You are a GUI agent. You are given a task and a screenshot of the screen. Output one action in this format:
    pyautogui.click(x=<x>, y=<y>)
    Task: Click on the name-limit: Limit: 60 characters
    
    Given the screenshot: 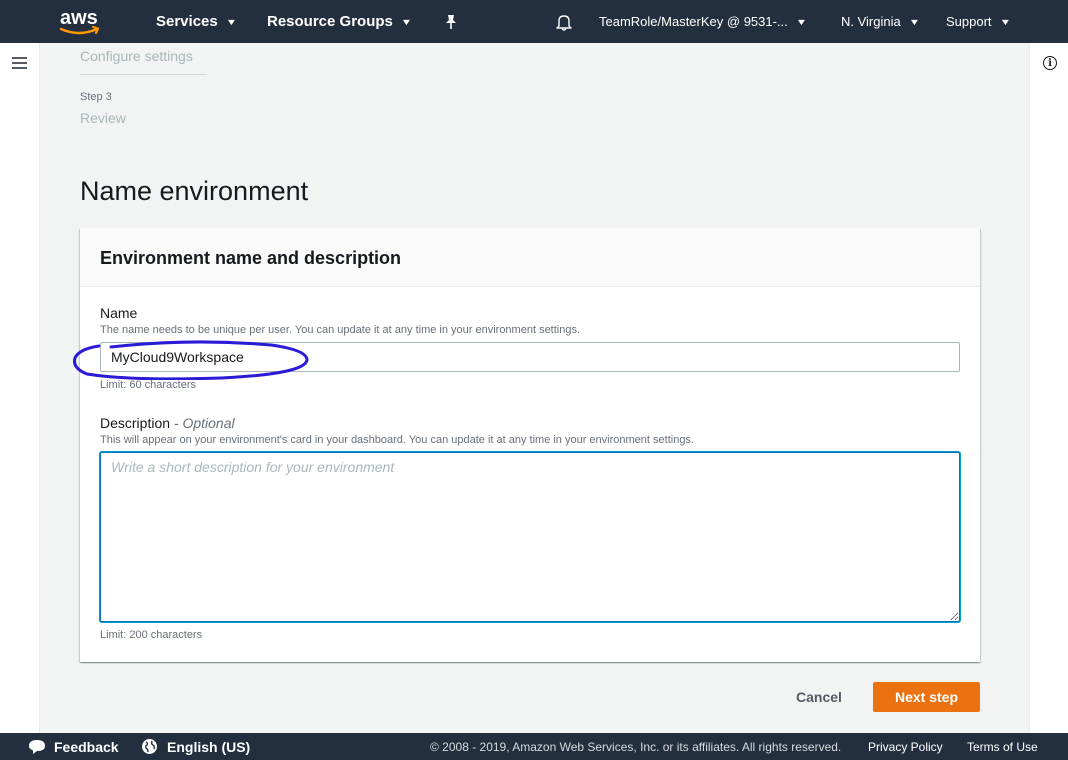 What is the action you would take?
    pyautogui.click(x=148, y=385)
    